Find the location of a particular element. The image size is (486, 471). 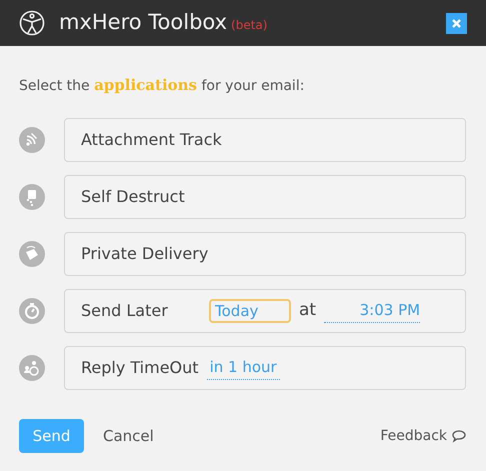

at-label: at is located at coordinates (307, 310).